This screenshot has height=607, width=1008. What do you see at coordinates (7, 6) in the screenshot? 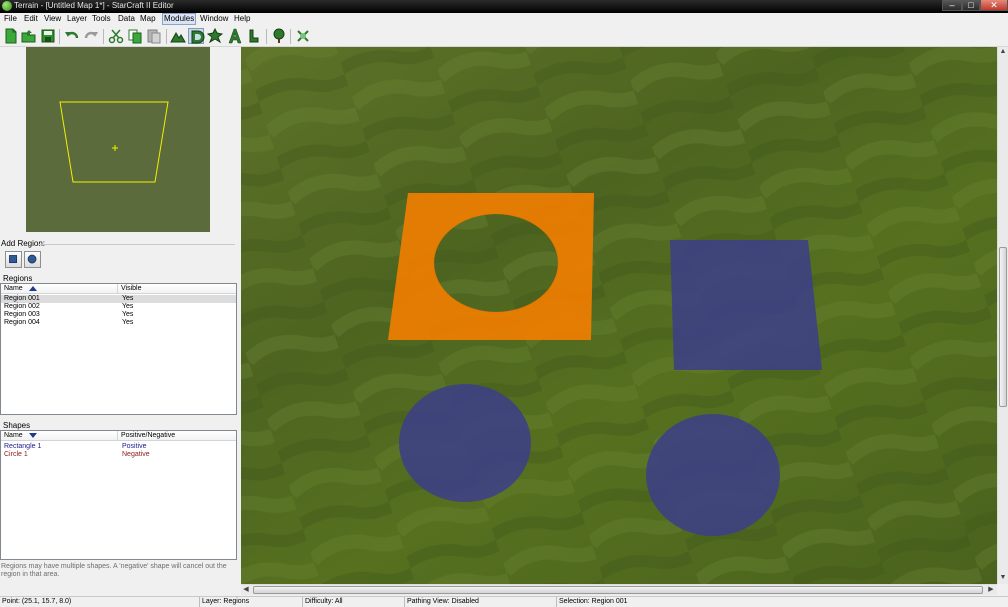
I see `app-icon` at bounding box center [7, 6].